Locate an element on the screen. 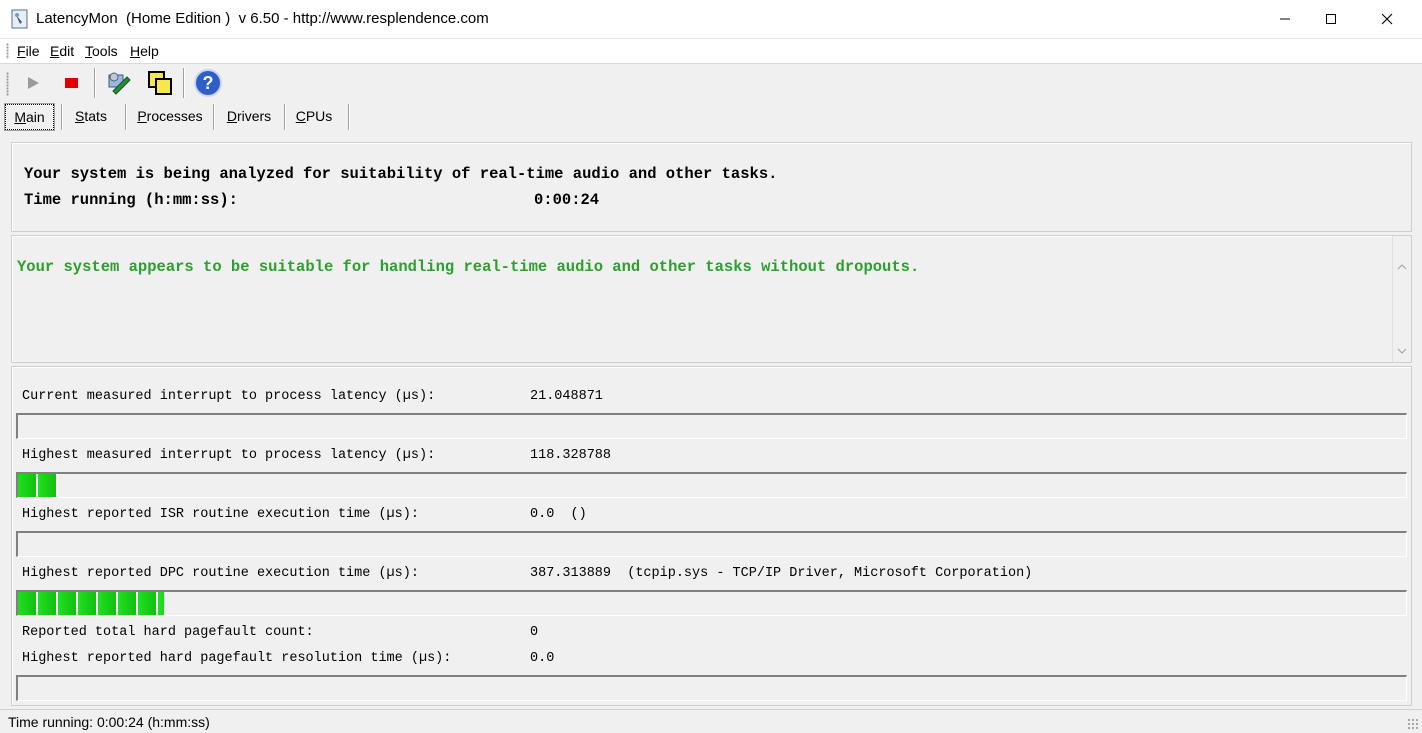 This screenshot has width=1422, height=733. tools-icon is located at coordinates (119, 83).